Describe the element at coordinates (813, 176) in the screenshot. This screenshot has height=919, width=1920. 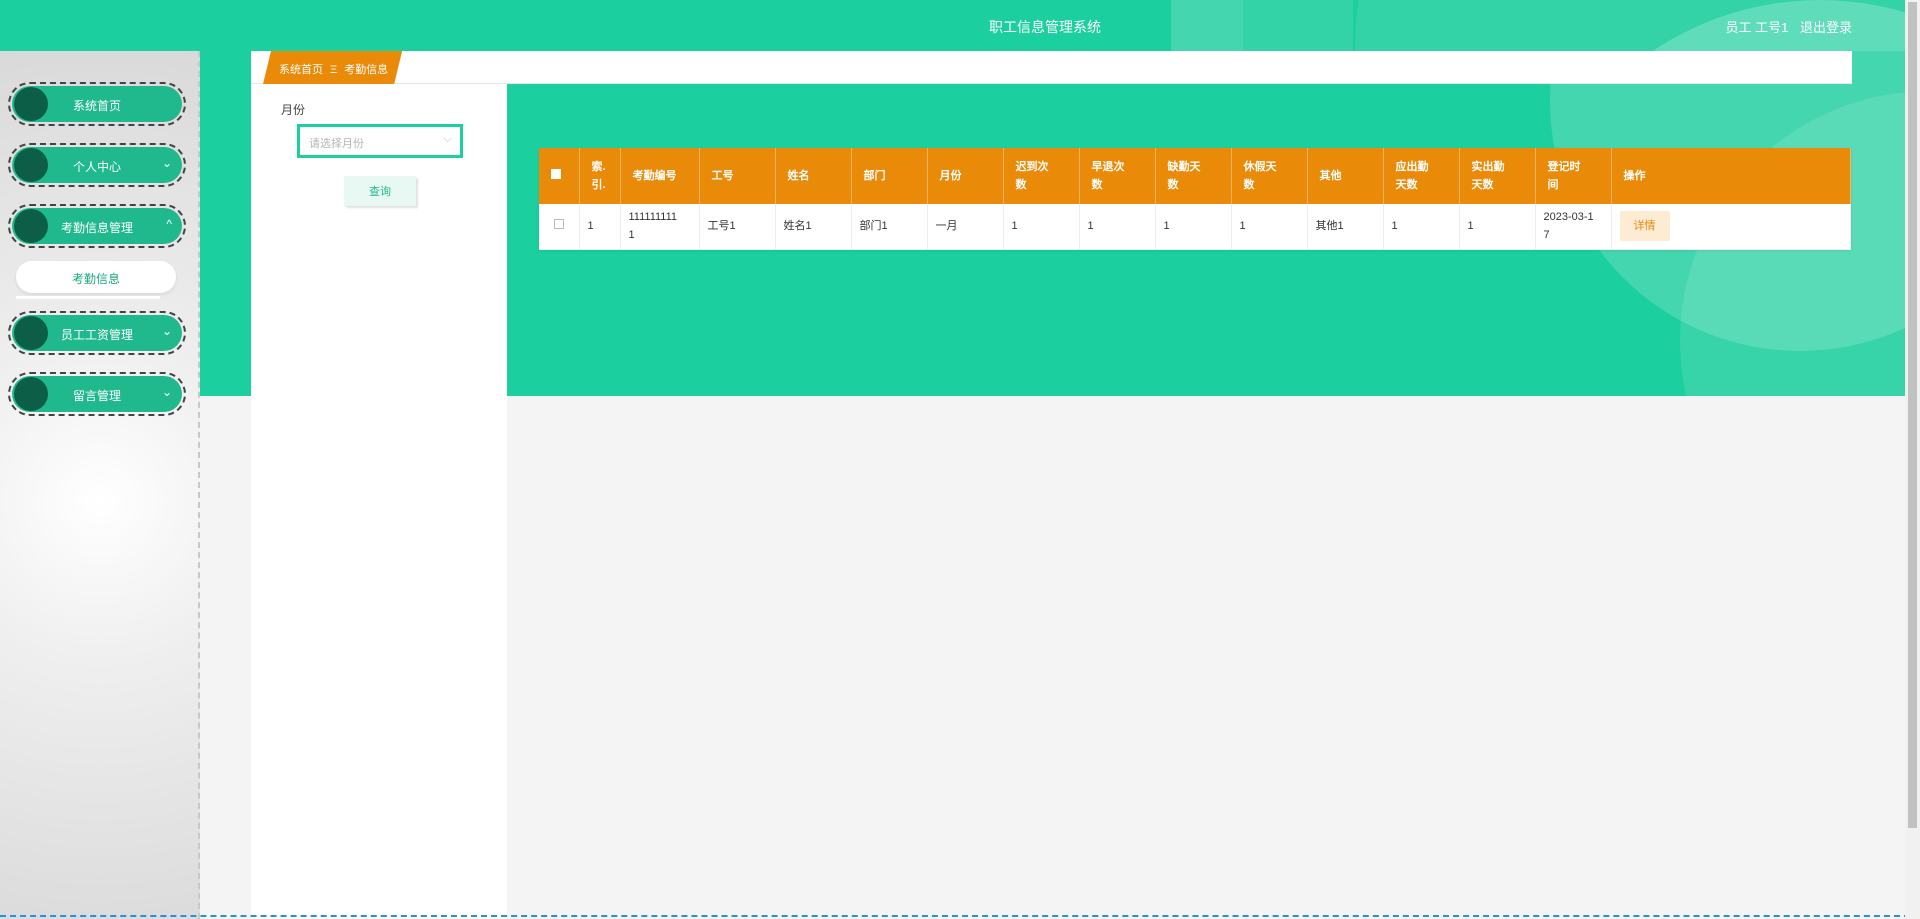
I see `column-header-name: 姓名` at that location.